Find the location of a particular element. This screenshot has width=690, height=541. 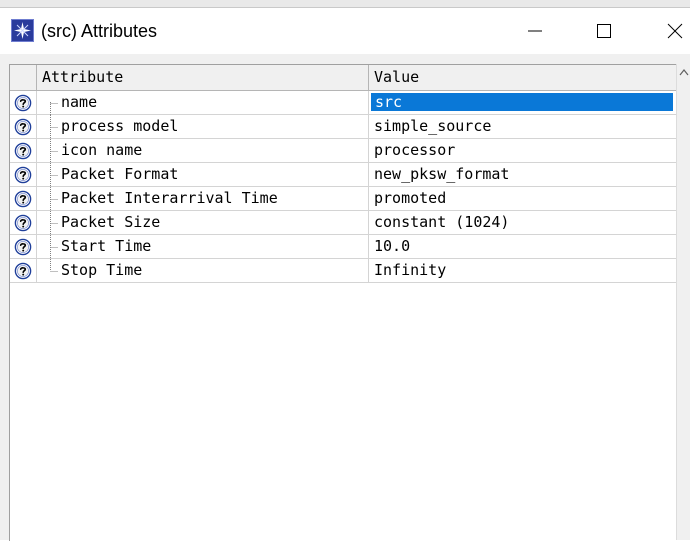

table-row: Stop Time Infinity is located at coordinates (343, 271).